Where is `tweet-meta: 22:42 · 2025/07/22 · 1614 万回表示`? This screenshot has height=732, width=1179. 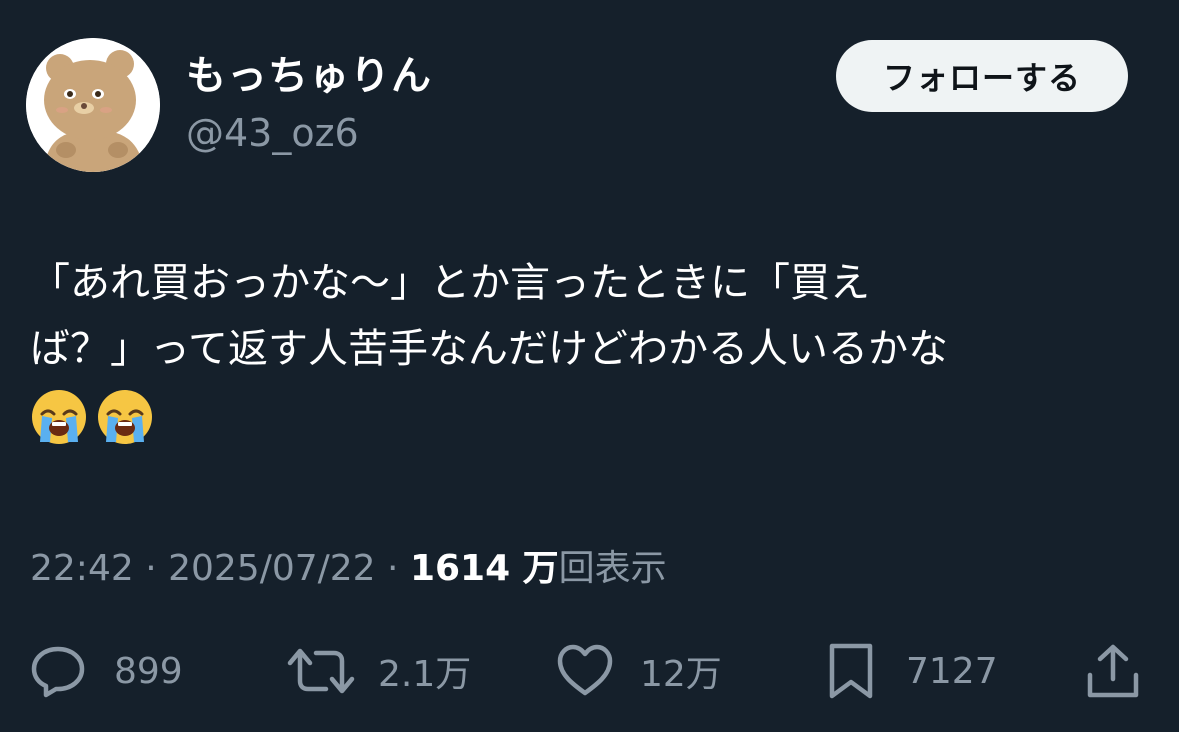 tweet-meta: 22:42 · 2025/07/22 · 1614 万回表示 is located at coordinates (348, 569).